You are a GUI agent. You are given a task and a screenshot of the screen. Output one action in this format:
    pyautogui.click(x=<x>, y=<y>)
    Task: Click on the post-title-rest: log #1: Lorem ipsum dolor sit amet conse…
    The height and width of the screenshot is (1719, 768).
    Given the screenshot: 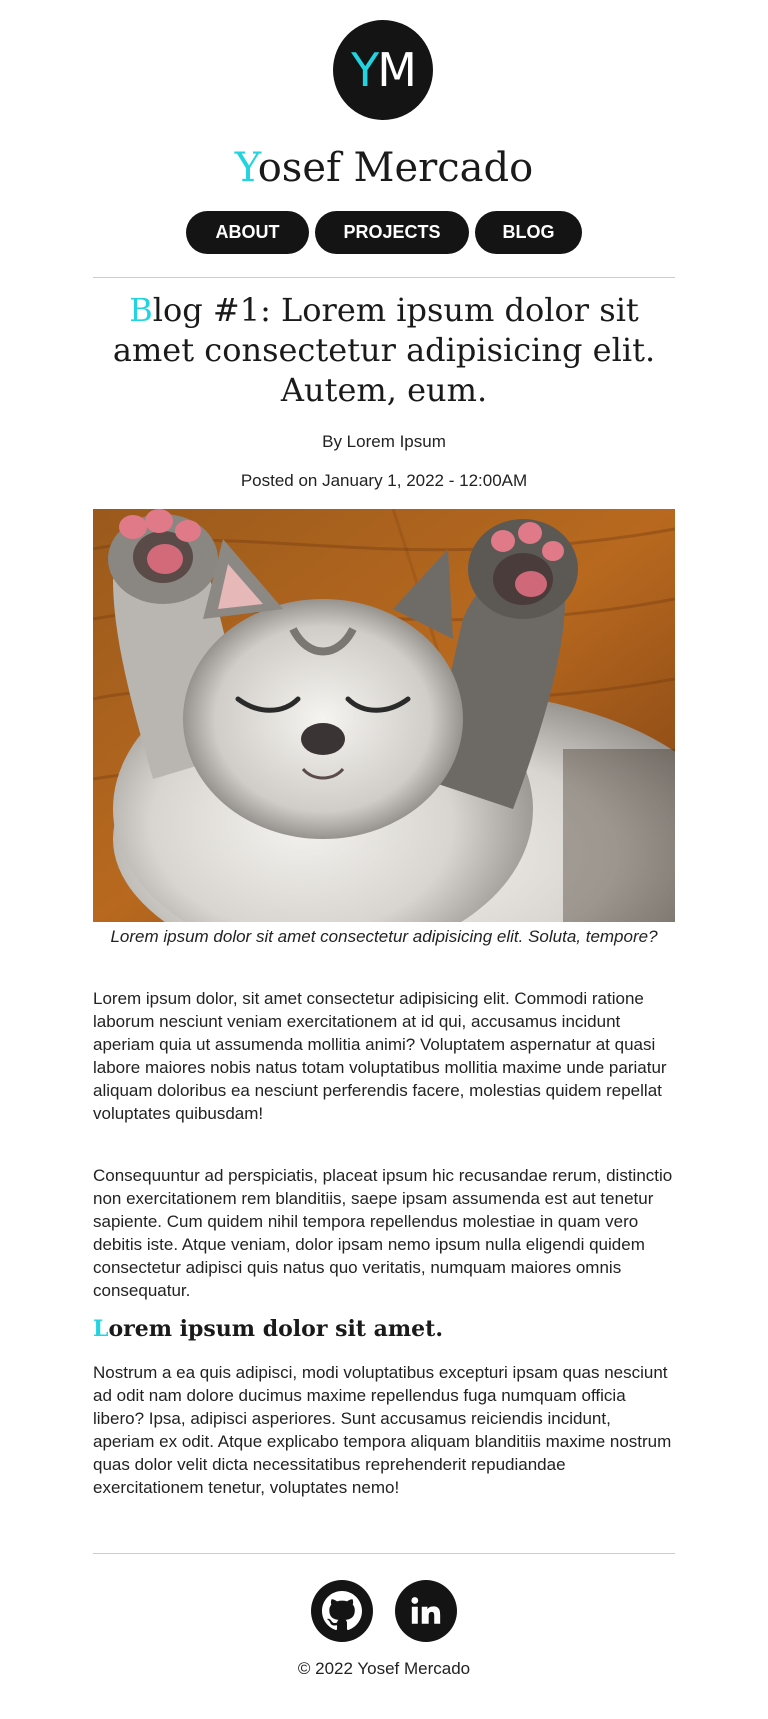 What is the action you would take?
    pyautogui.click(x=384, y=350)
    